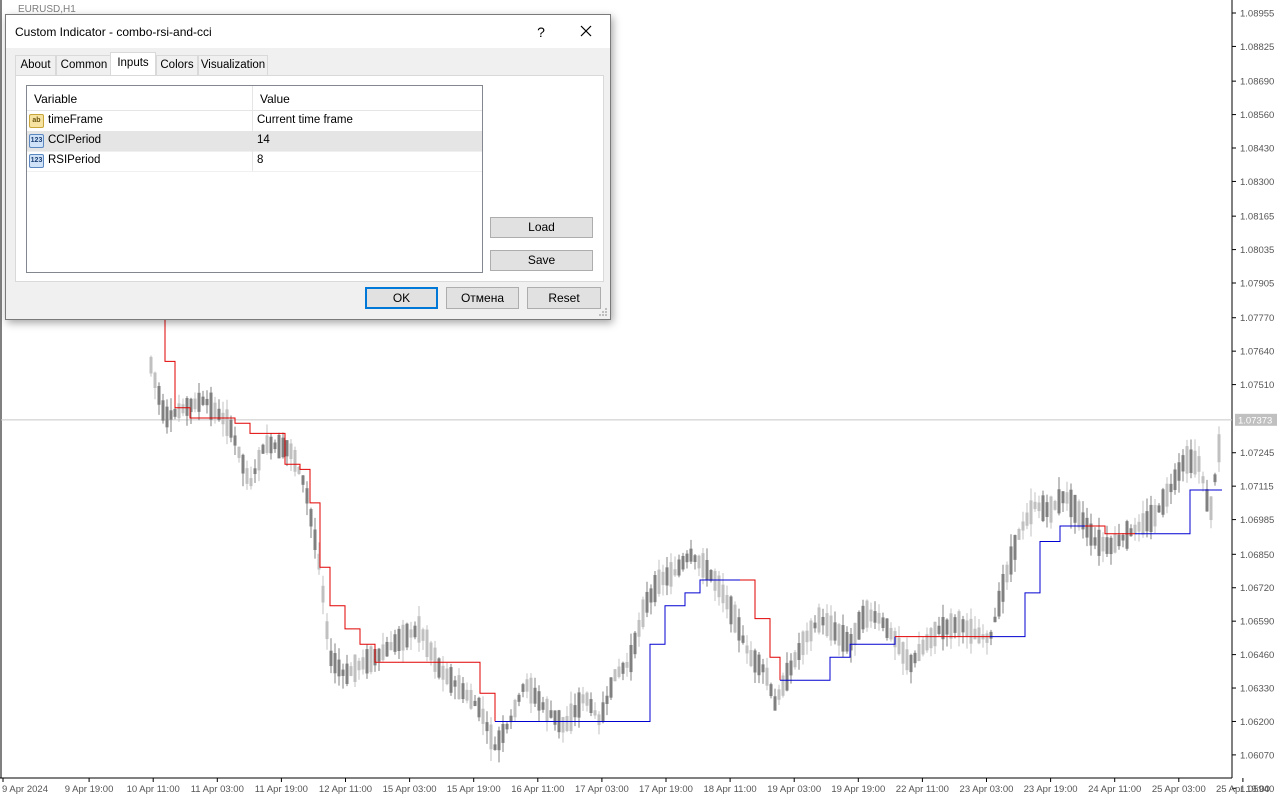 This screenshot has width=1280, height=800. What do you see at coordinates (260, 160) in the screenshot?
I see `variable-value: 8` at bounding box center [260, 160].